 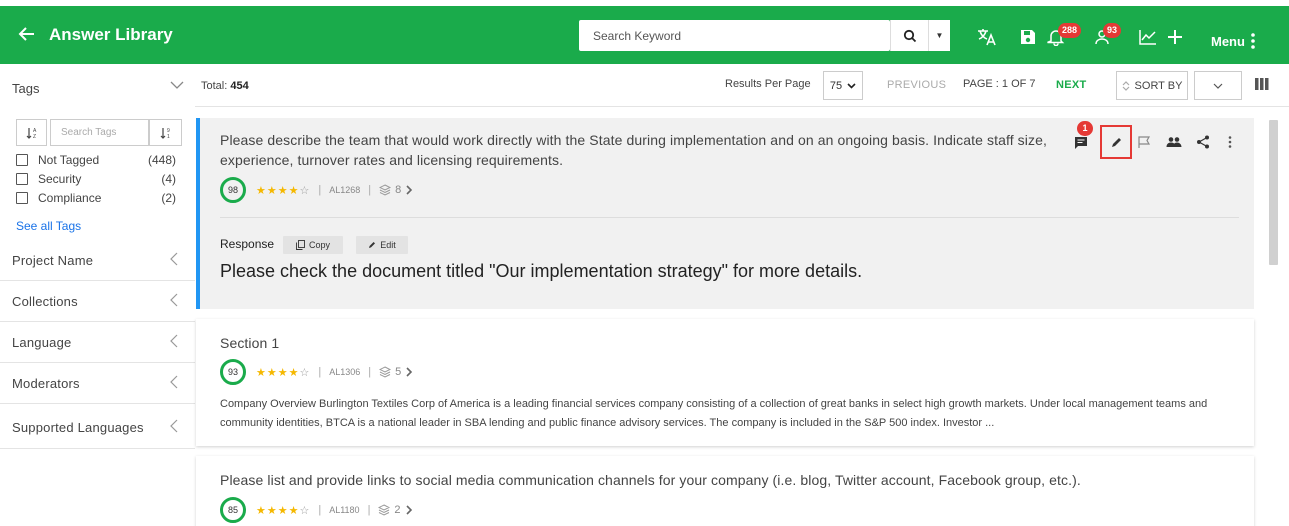 I want to click on tag-item: Security (4), so click(x=96, y=179).